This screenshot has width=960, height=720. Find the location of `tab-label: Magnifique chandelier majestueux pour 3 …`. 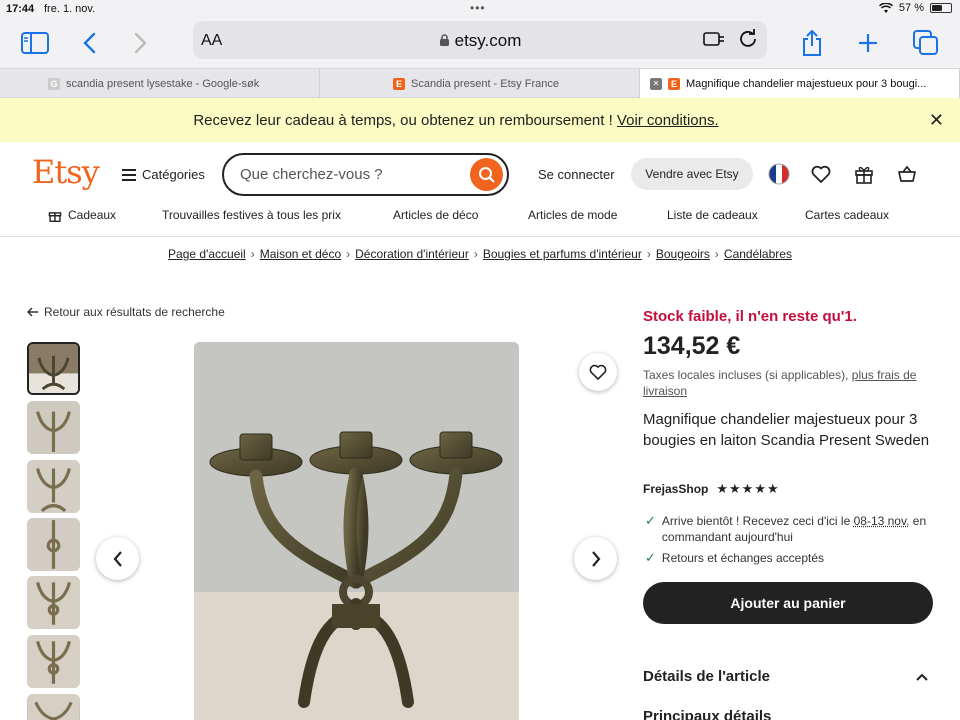

tab-label: Magnifique chandelier majestueux pour 3 … is located at coordinates (806, 83).